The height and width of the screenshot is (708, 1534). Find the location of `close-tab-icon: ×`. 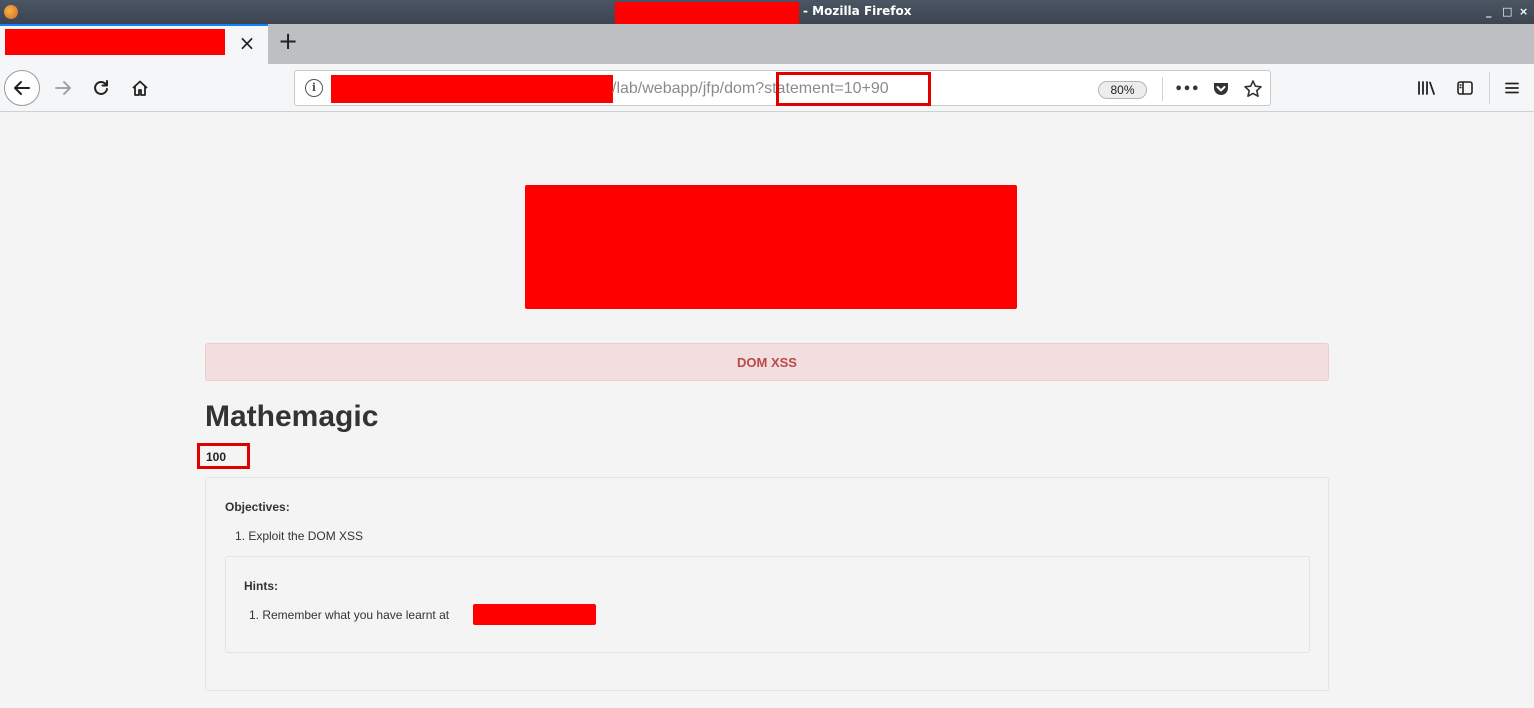

close-tab-icon: × is located at coordinates (247, 43).